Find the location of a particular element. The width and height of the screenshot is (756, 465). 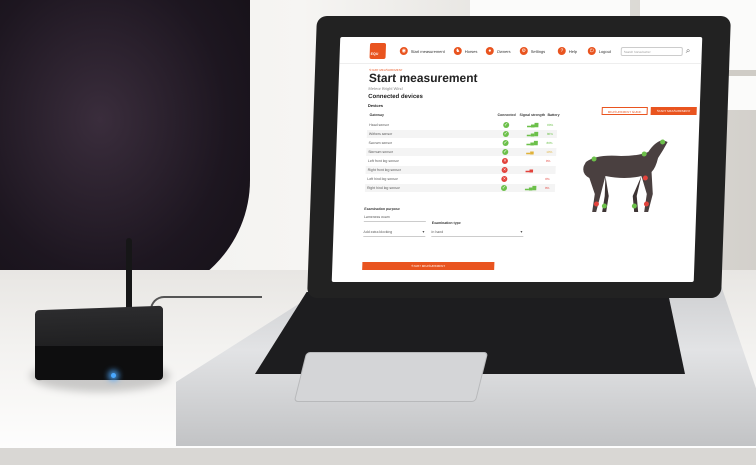

router-status-led is located at coordinates (113, 375).